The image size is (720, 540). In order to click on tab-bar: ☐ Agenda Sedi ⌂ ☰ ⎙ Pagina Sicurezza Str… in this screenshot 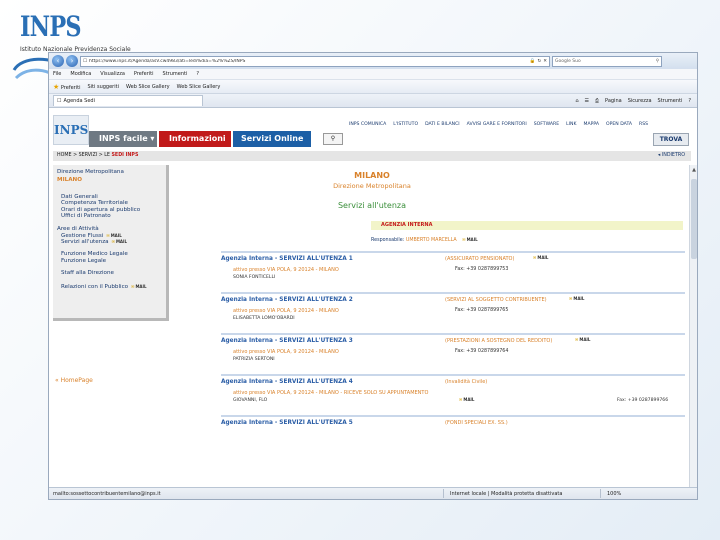, I will do `click(373, 101)`.